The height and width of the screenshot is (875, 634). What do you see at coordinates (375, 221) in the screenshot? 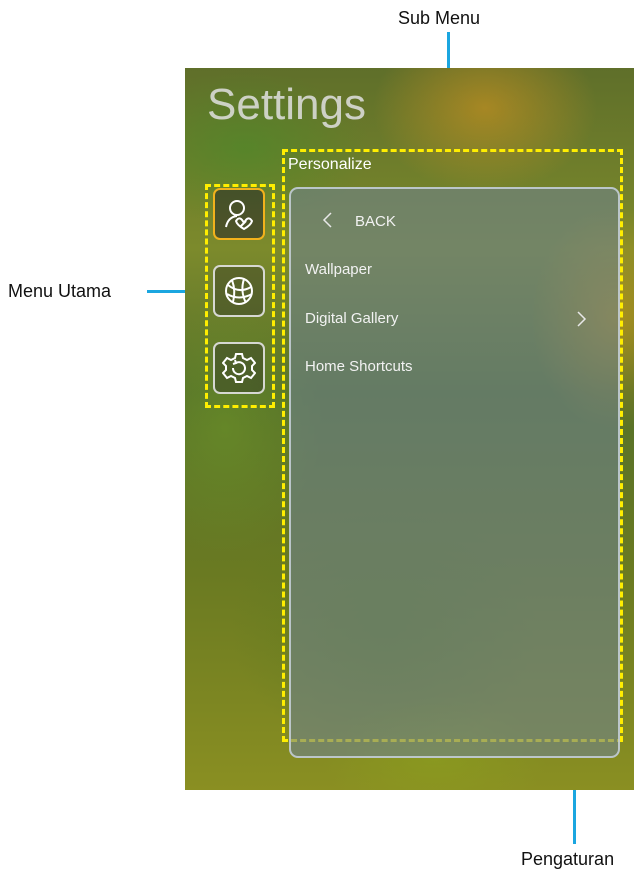
I see `back-button: BACK` at bounding box center [375, 221].